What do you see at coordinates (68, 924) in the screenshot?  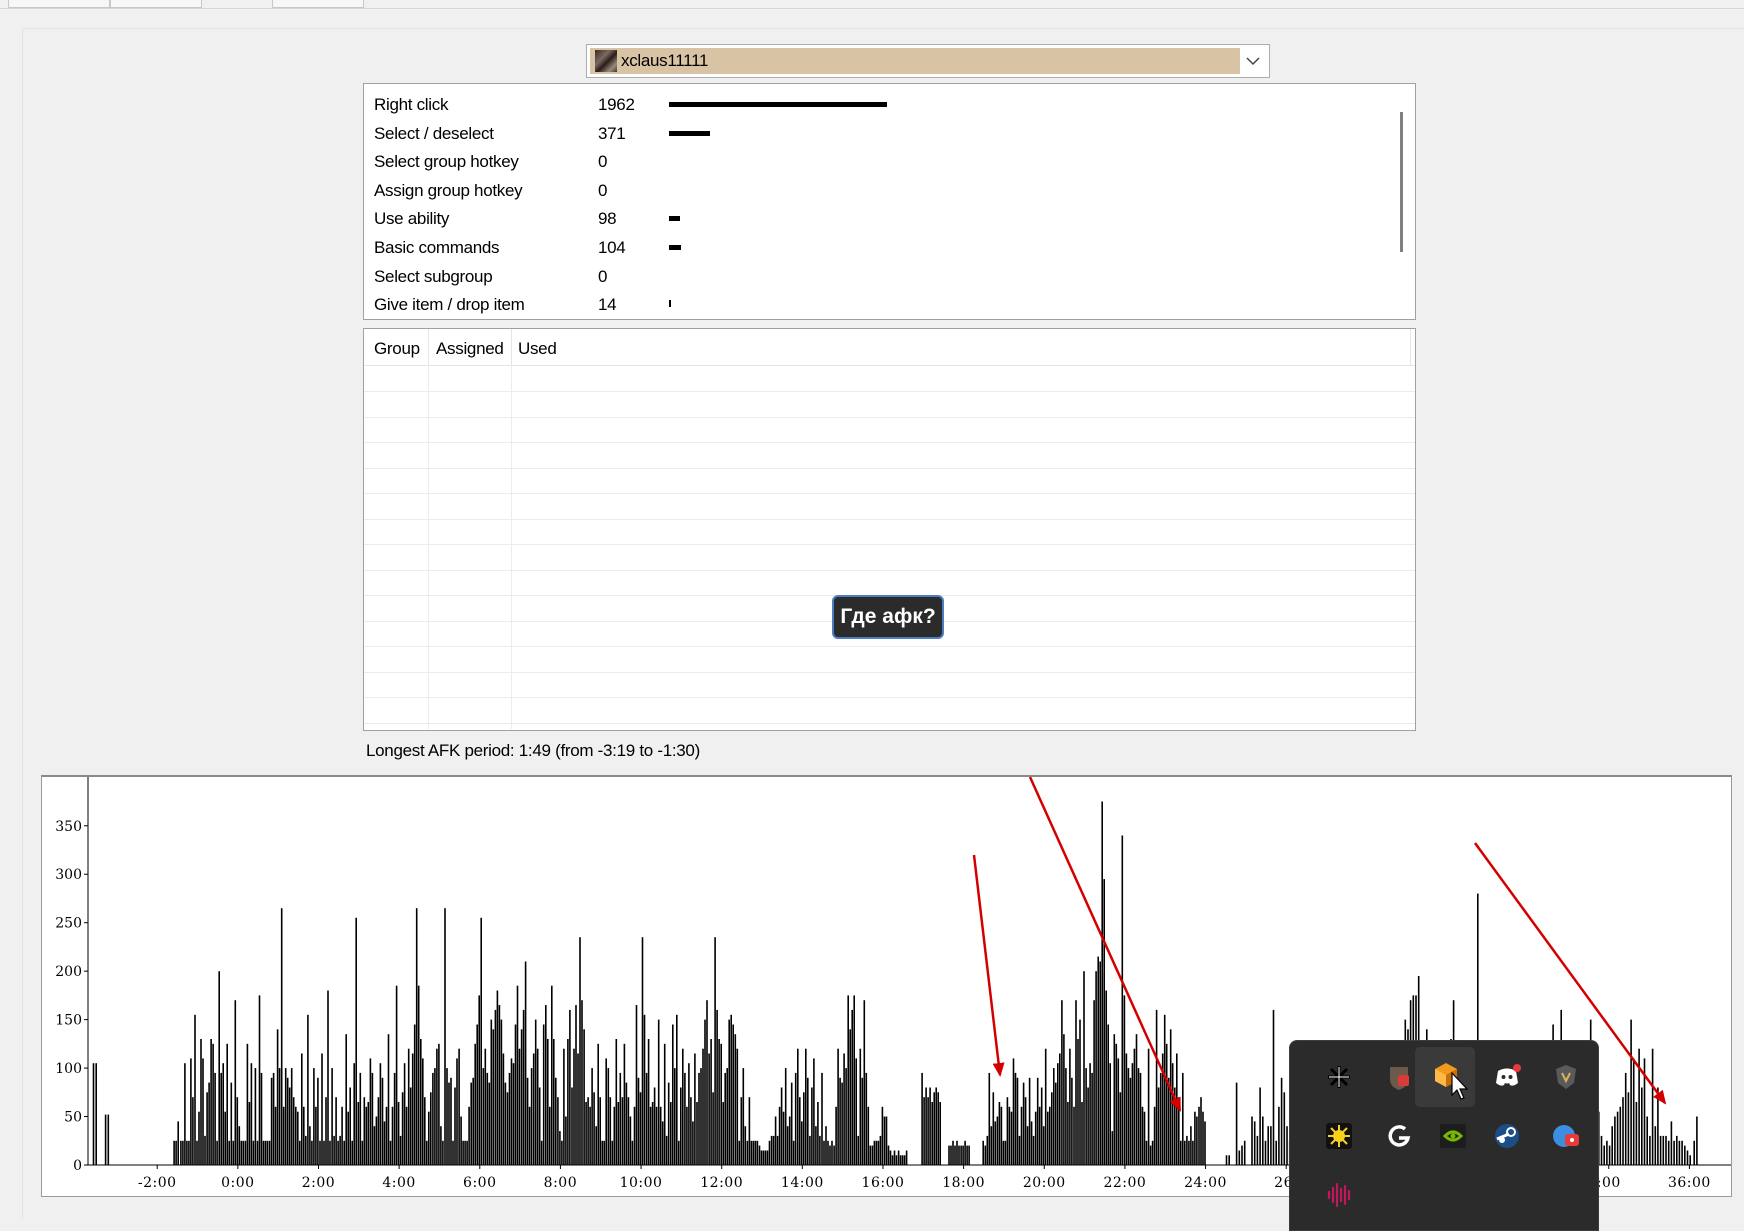 I see `y-tick-label: 250` at bounding box center [68, 924].